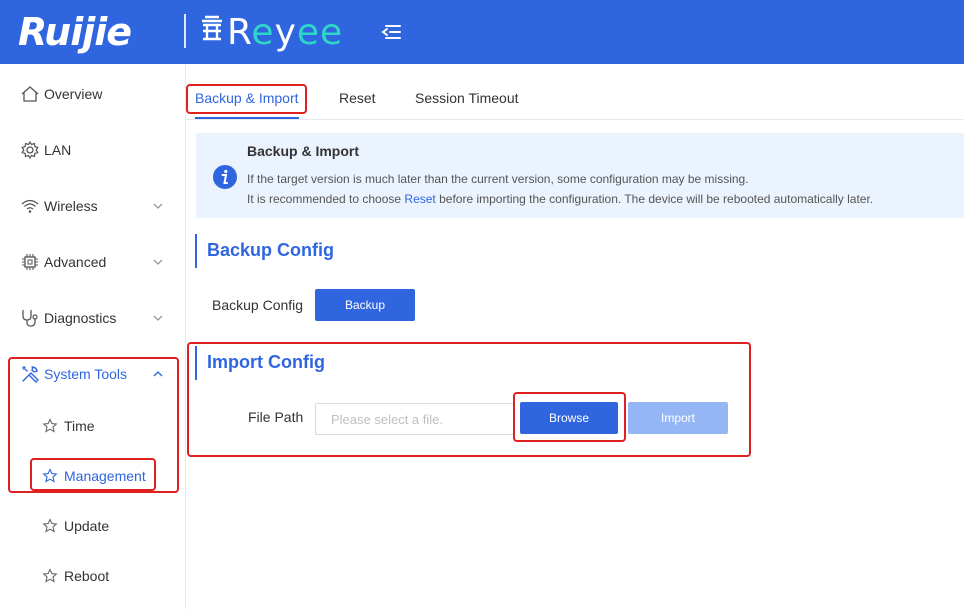 The width and height of the screenshot is (964, 609). What do you see at coordinates (247, 118) in the screenshot?
I see `active-tab-indicator` at bounding box center [247, 118].